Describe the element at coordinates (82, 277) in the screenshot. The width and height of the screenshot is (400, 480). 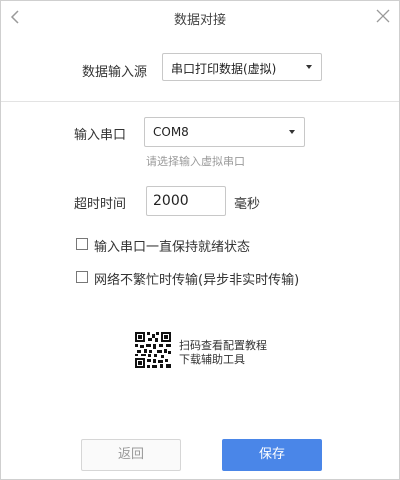
I see `async-transfer-checkbox` at that location.